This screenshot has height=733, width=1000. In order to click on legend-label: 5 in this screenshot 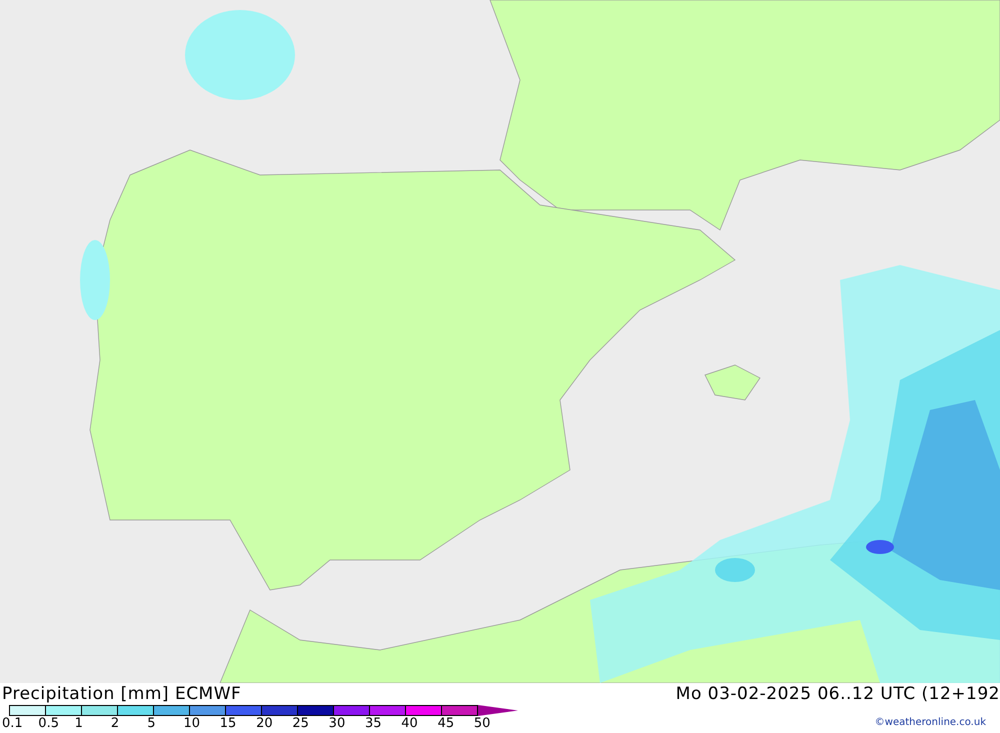, I will do `click(151, 724)`.